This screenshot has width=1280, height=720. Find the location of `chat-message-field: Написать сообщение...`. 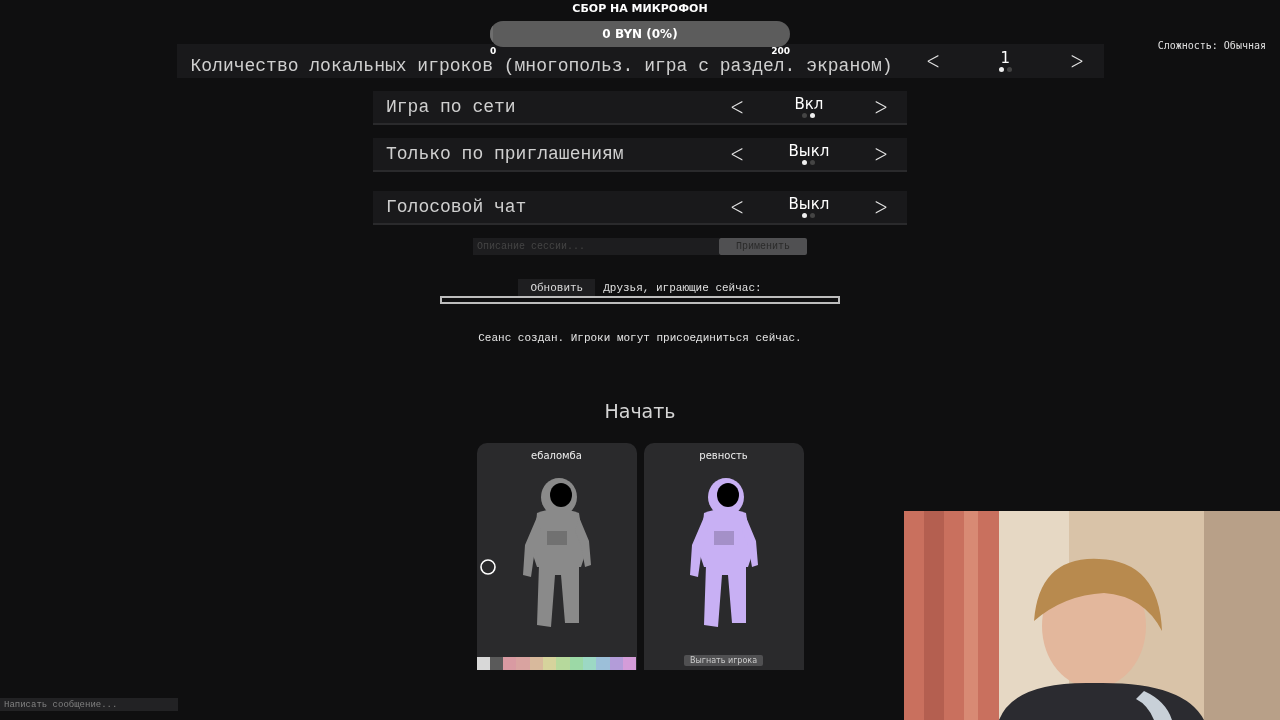

chat-message-field: Написать сообщение... is located at coordinates (89, 704).